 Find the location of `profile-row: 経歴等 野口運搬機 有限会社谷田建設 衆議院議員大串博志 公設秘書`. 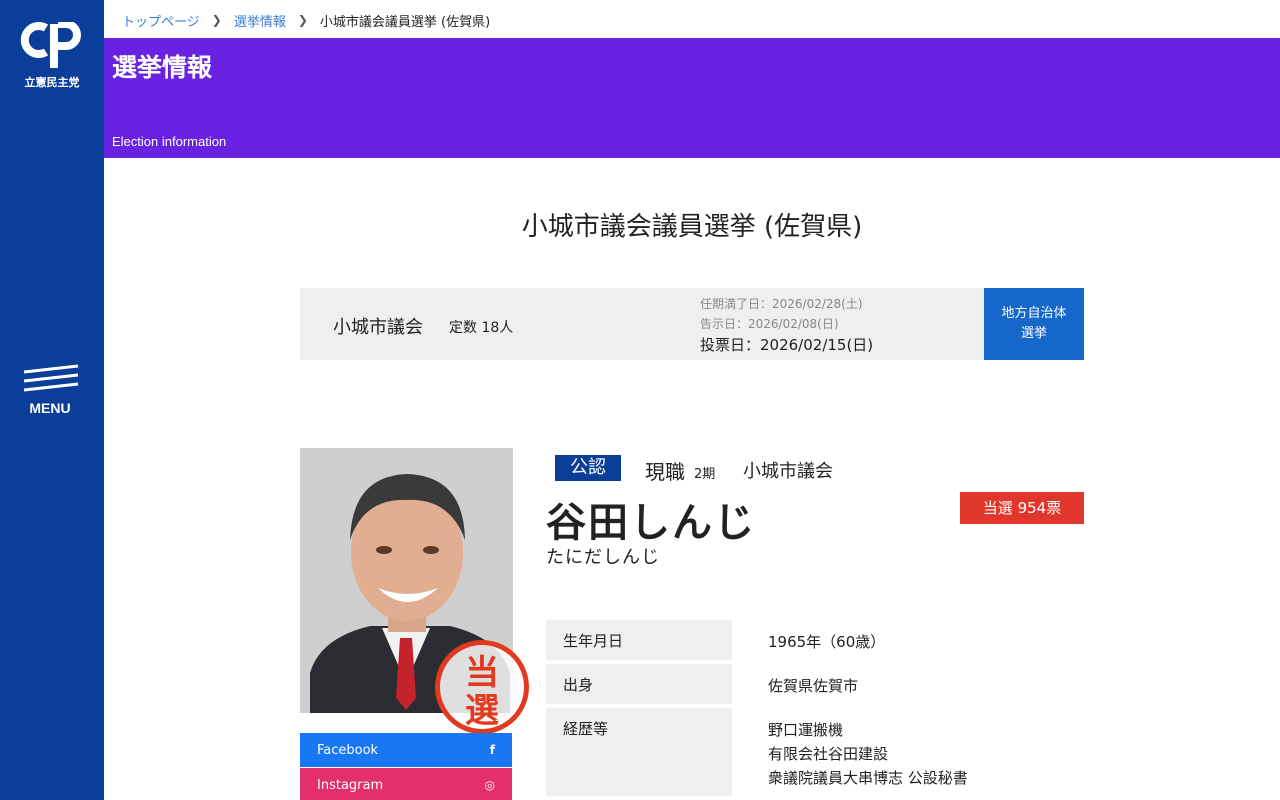

profile-row: 経歴等 野口運搬機 有限会社谷田建設 衆議院議員大串博志 公設秘書 is located at coordinates (815, 754).